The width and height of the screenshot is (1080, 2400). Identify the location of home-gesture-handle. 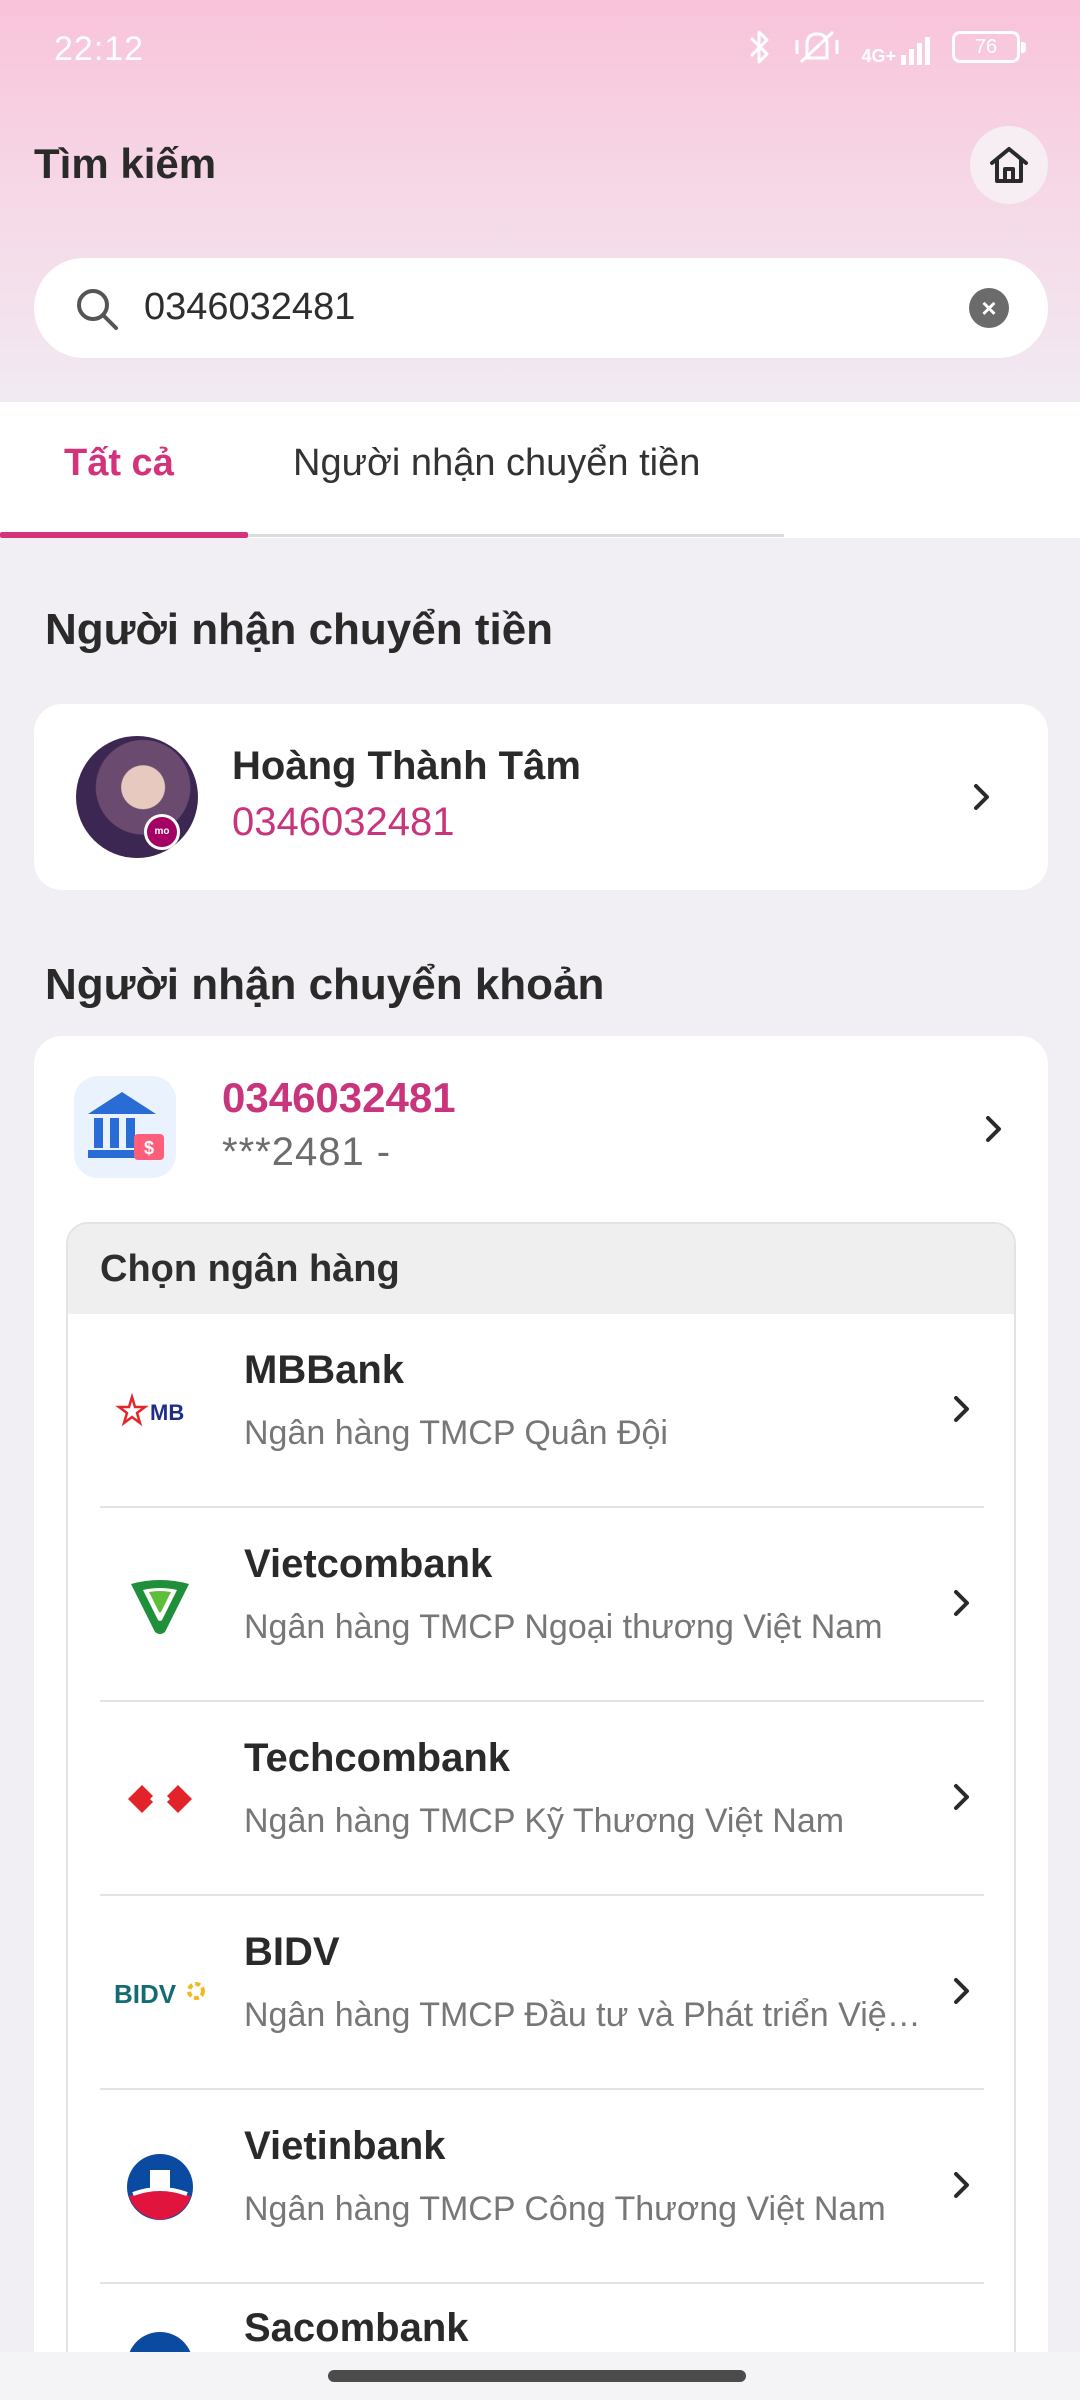
(537, 2376).